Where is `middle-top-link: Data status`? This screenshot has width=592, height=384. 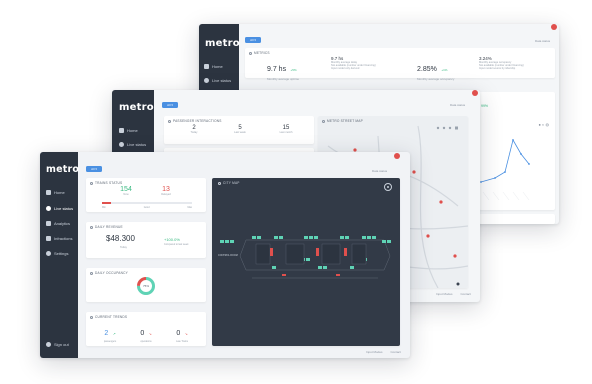 middle-top-link: Data status is located at coordinates (457, 105).